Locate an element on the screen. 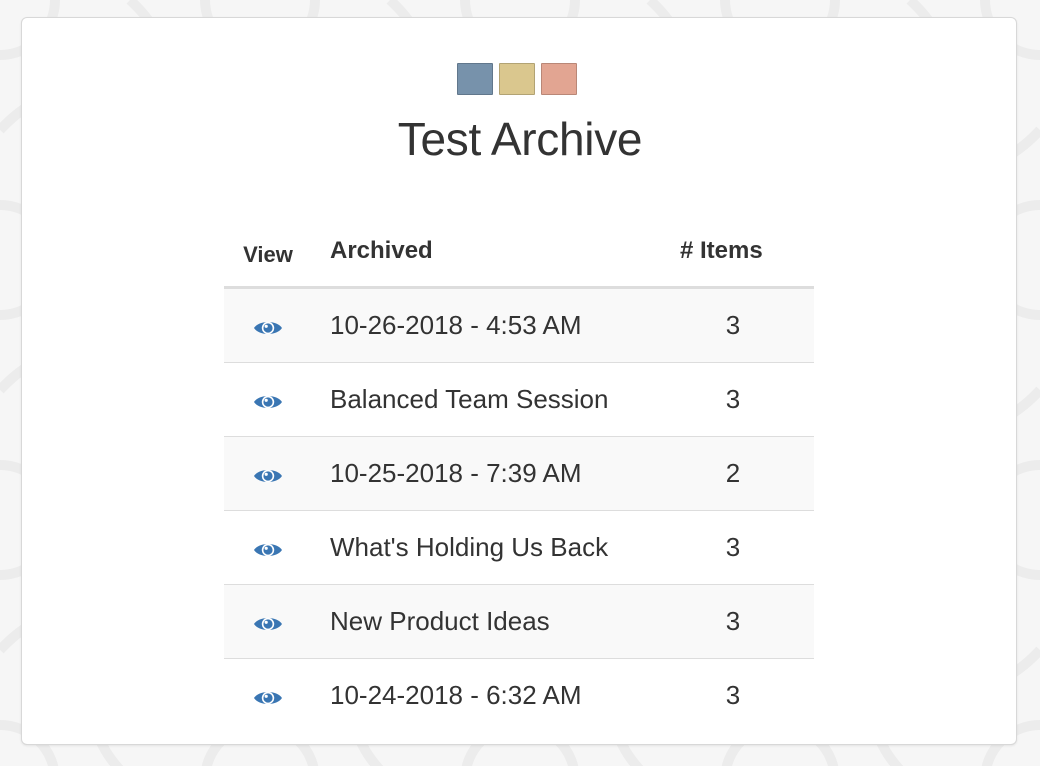  table-row: 10-26-2018 - 4:53 AM 3 is located at coordinates (519, 325).